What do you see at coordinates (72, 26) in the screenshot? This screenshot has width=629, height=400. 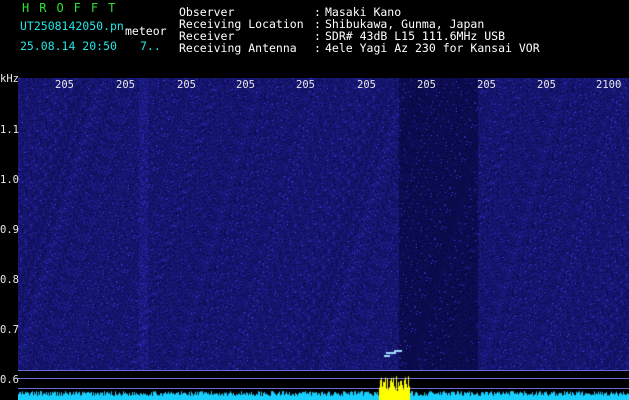 I see `filename: UT2508142050.pn` at bounding box center [72, 26].